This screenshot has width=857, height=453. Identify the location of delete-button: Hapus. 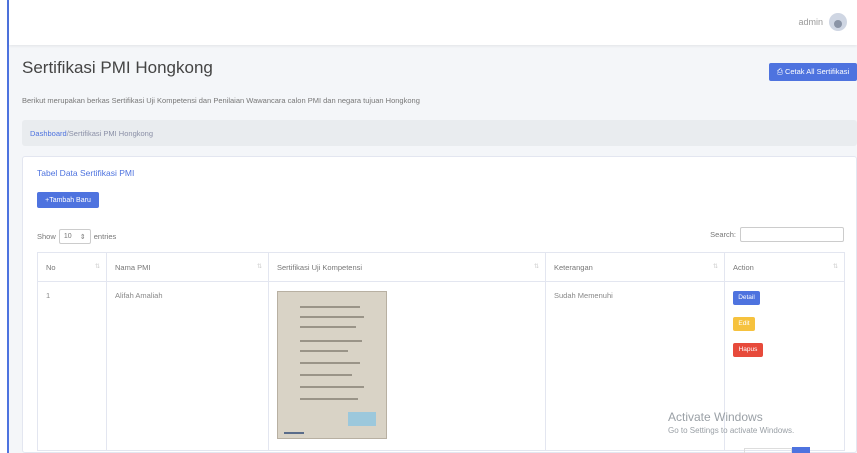
(748, 350).